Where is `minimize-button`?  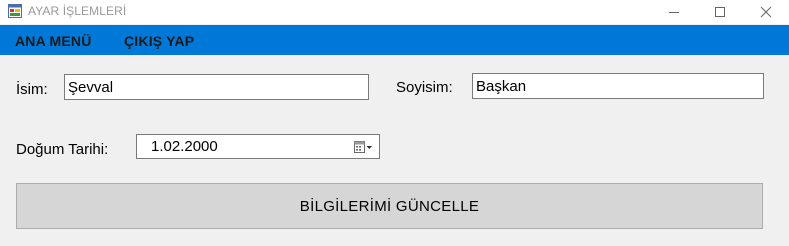
minimize-button is located at coordinates (674, 12).